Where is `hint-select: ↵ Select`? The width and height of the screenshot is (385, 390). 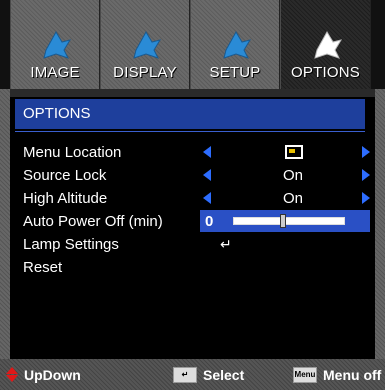 hint-select: ↵ Select is located at coordinates (208, 375).